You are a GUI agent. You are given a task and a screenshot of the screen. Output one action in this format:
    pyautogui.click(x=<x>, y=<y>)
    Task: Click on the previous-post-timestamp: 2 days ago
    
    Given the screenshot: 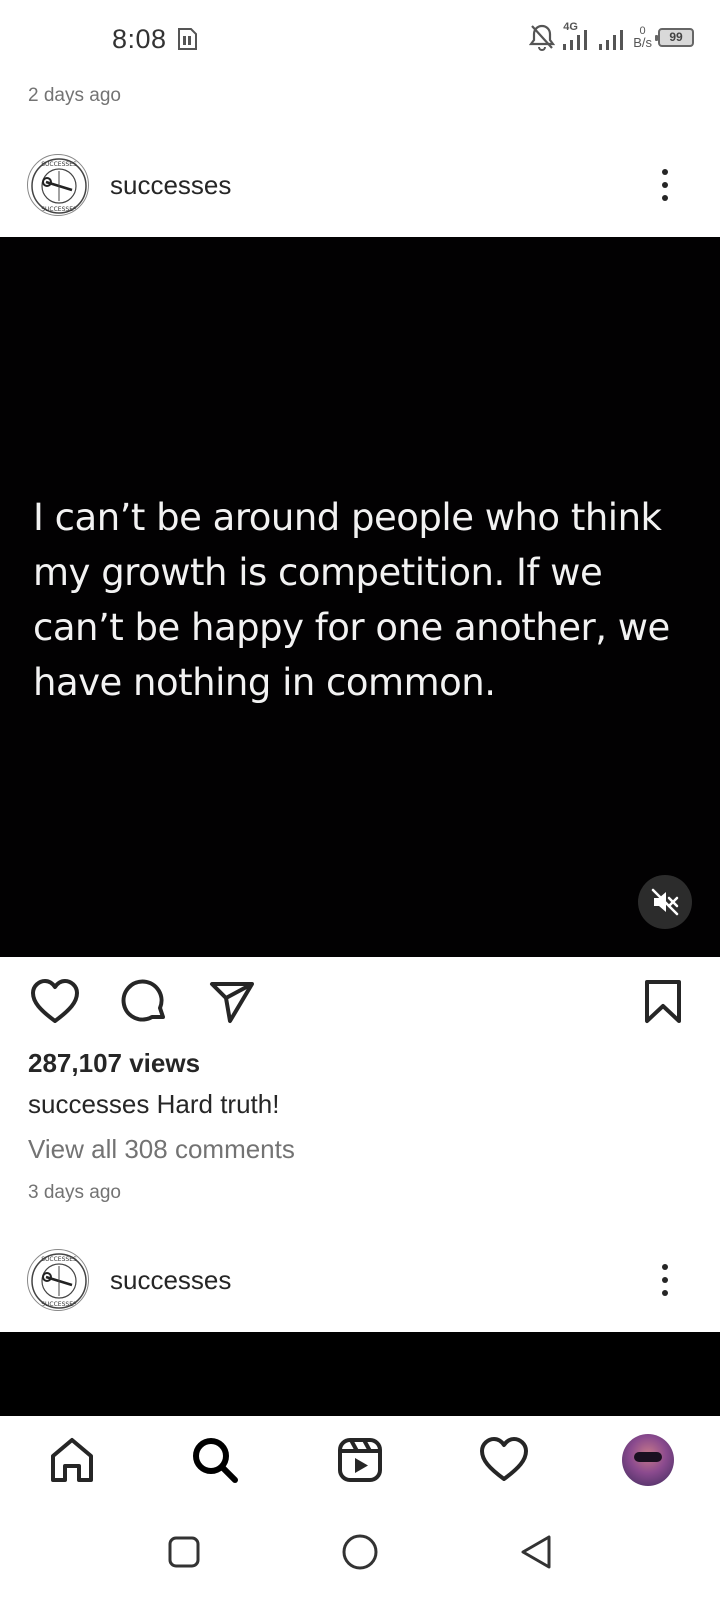 What is the action you would take?
    pyautogui.click(x=74, y=95)
    